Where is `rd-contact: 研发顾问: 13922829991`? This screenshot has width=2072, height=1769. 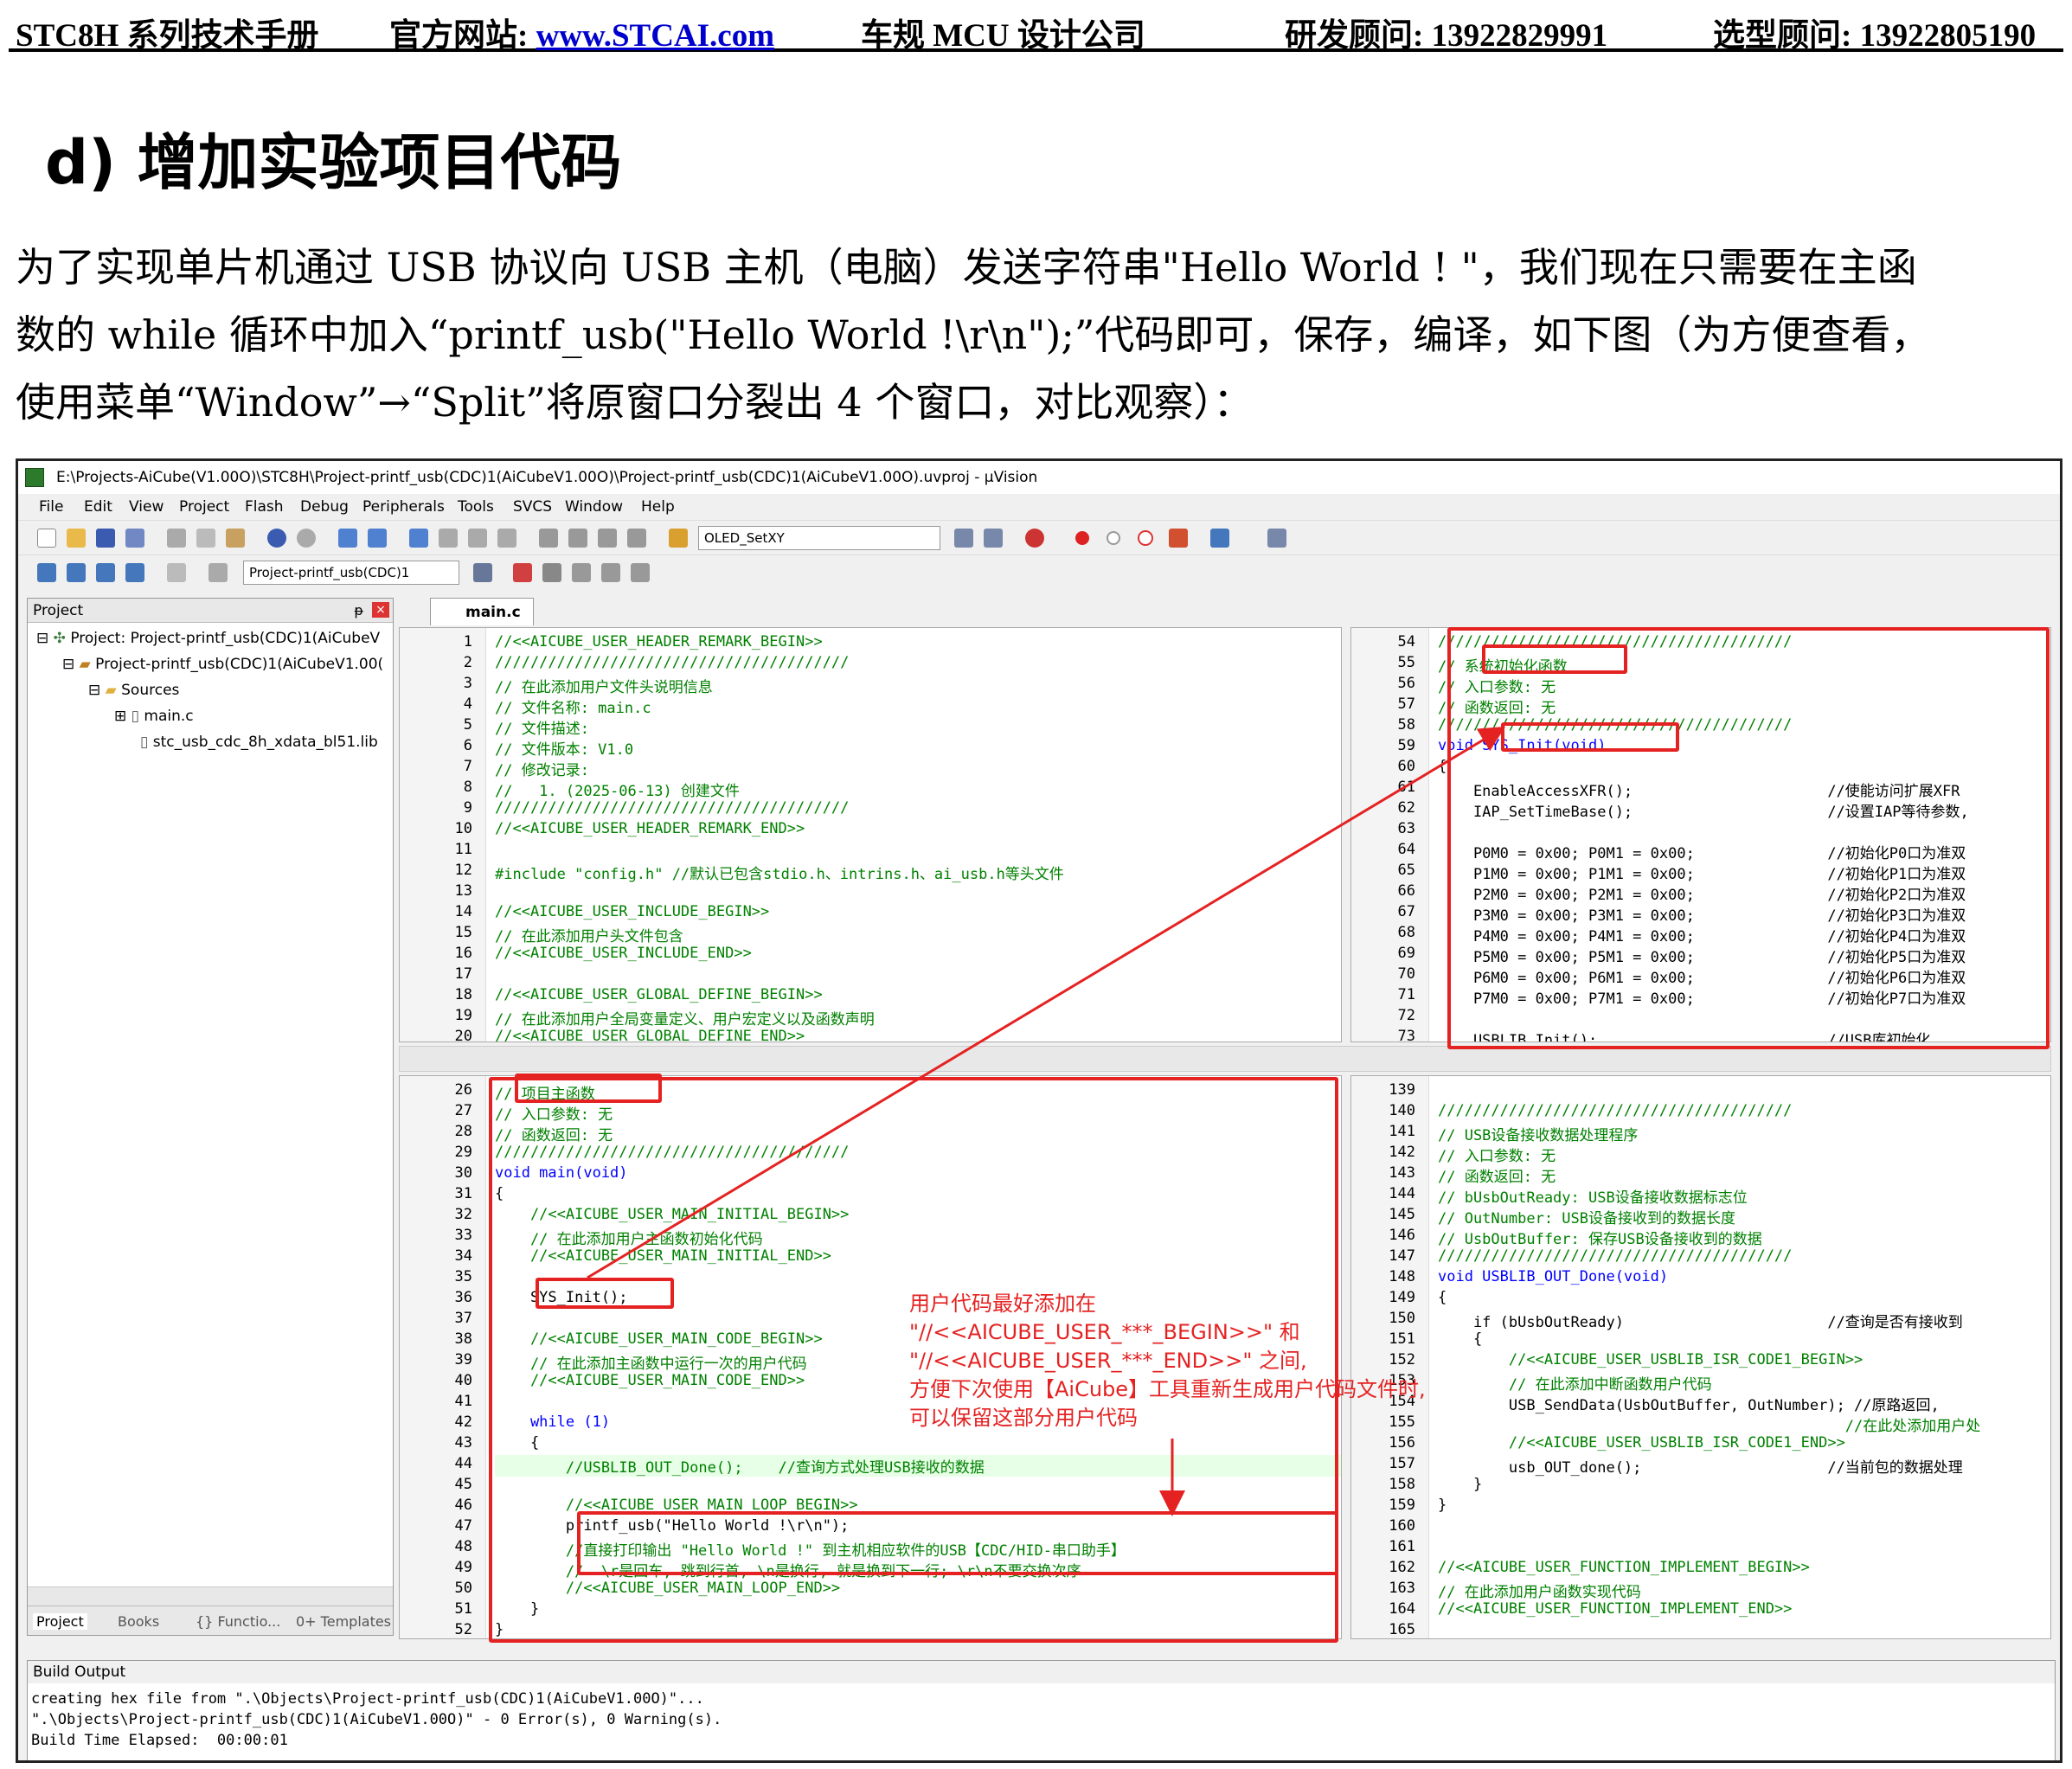 rd-contact: 研发顾问: 13922829991 is located at coordinates (1446, 36).